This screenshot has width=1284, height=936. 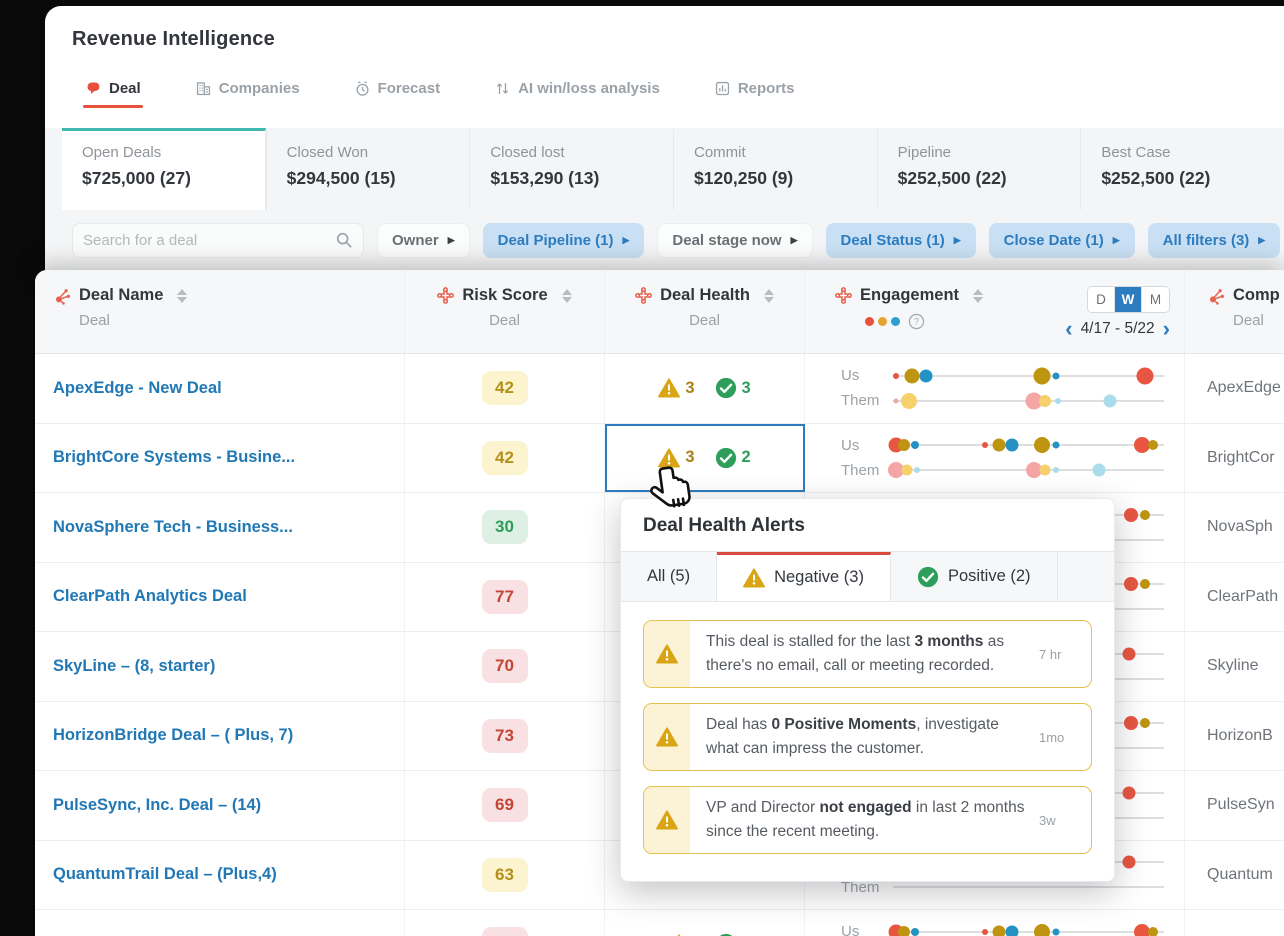 I want to click on legend-dot, so click(x=882, y=321).